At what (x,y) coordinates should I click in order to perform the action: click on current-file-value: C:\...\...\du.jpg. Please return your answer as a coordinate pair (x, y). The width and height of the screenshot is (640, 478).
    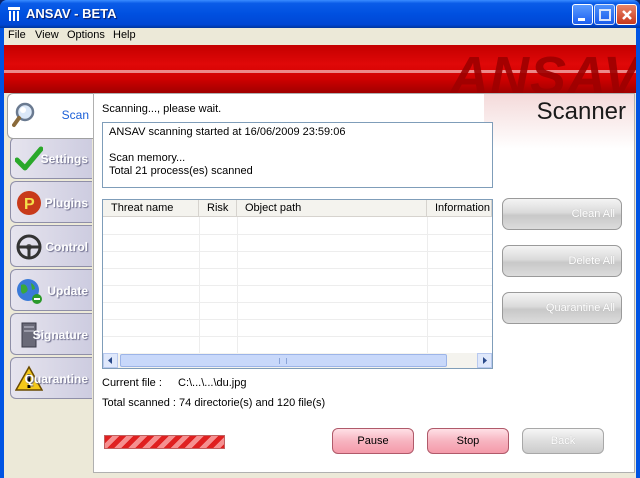
    Looking at the image, I should click on (212, 383).